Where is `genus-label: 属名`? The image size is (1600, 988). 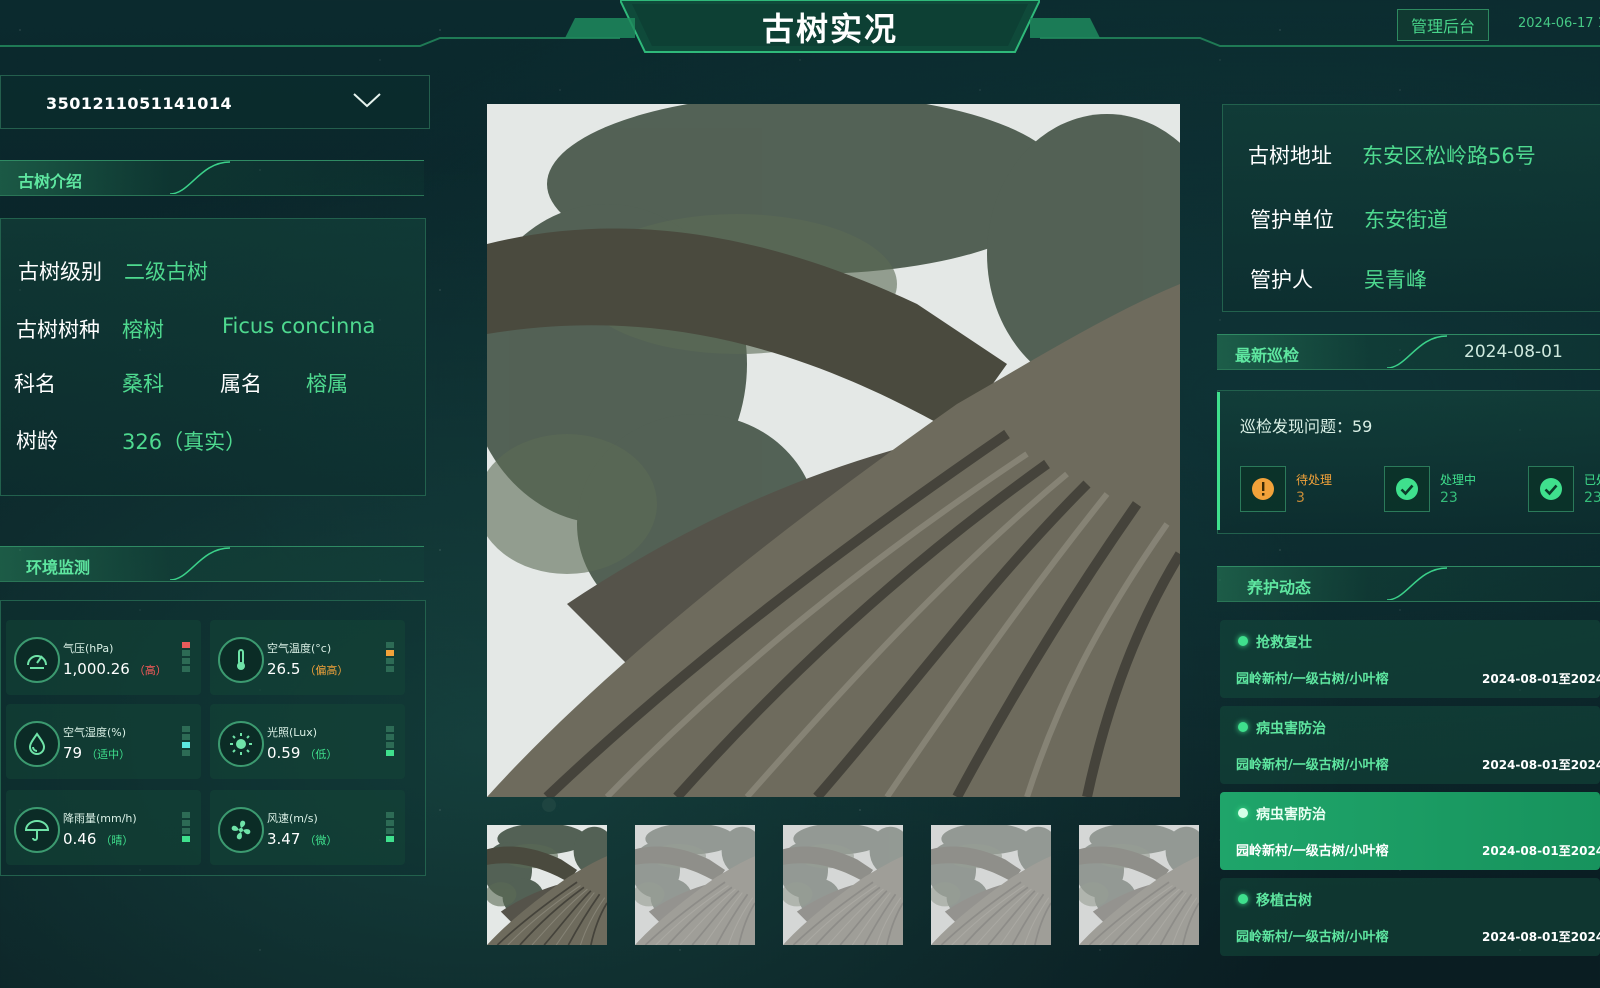
genus-label: 属名 is located at coordinates (241, 384).